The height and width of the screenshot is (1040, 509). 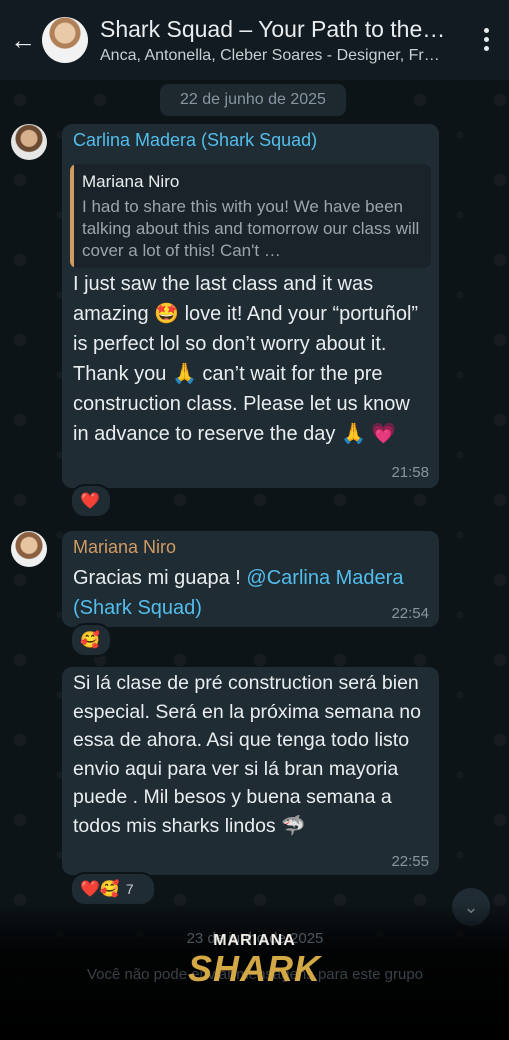 What do you see at coordinates (129, 889) in the screenshot?
I see `reaction-count: 7` at bounding box center [129, 889].